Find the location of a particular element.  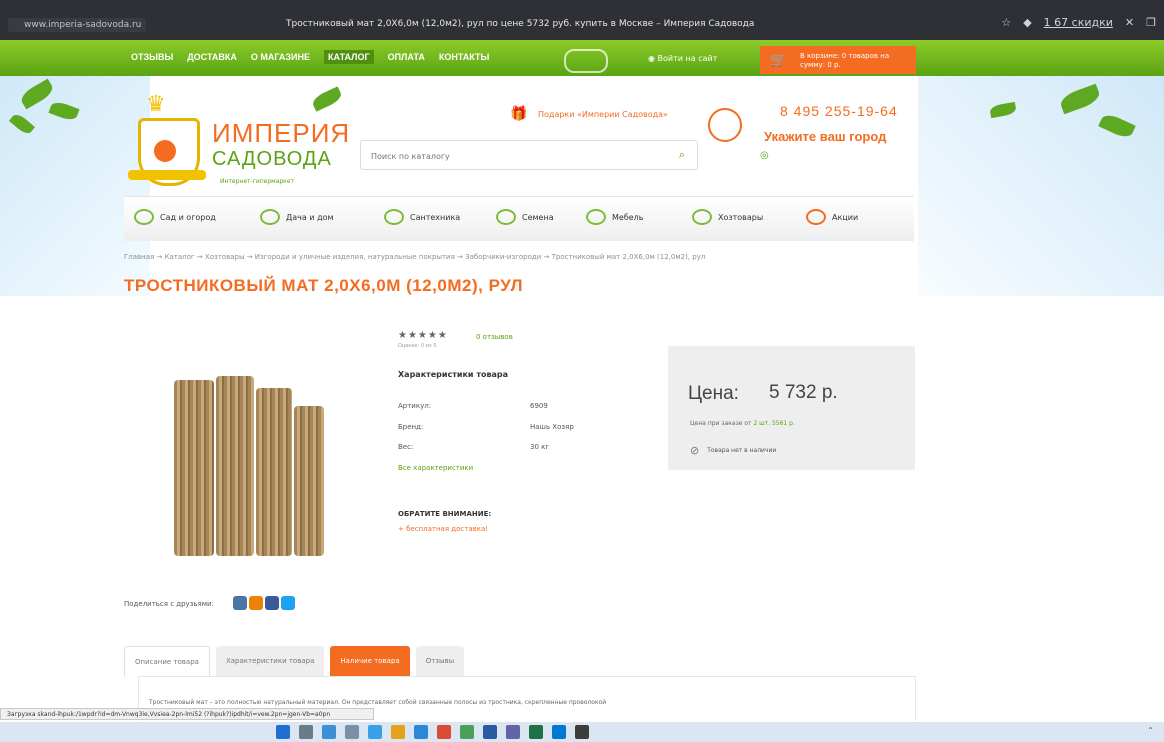

search-box: ⌕ is located at coordinates (529, 155).